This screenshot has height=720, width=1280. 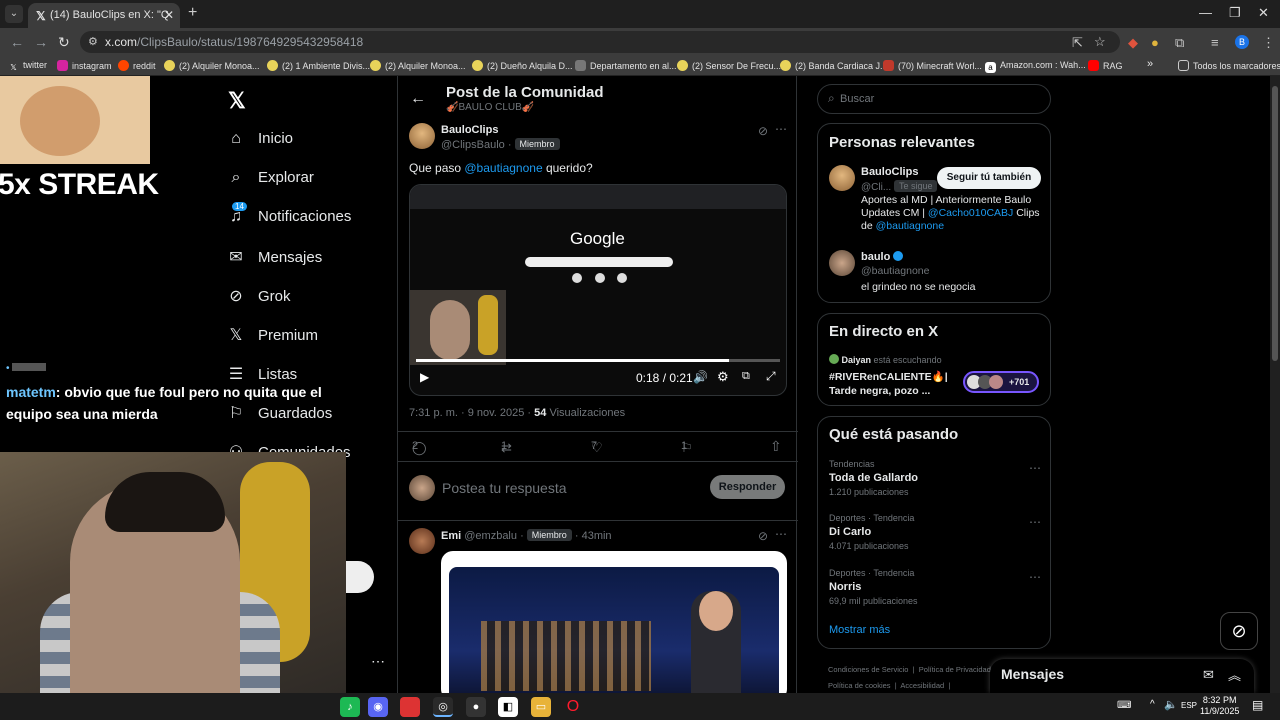 I want to click on space-listeners: +701, so click(x=1001, y=382).